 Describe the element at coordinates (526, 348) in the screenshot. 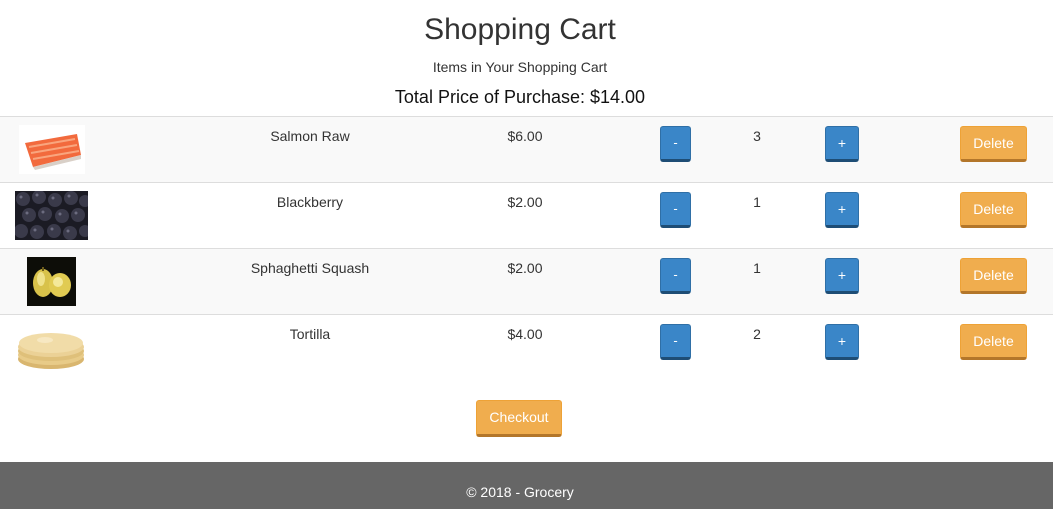

I see `cart-row: Tortilla $4.00 - 2 + Delete` at that location.